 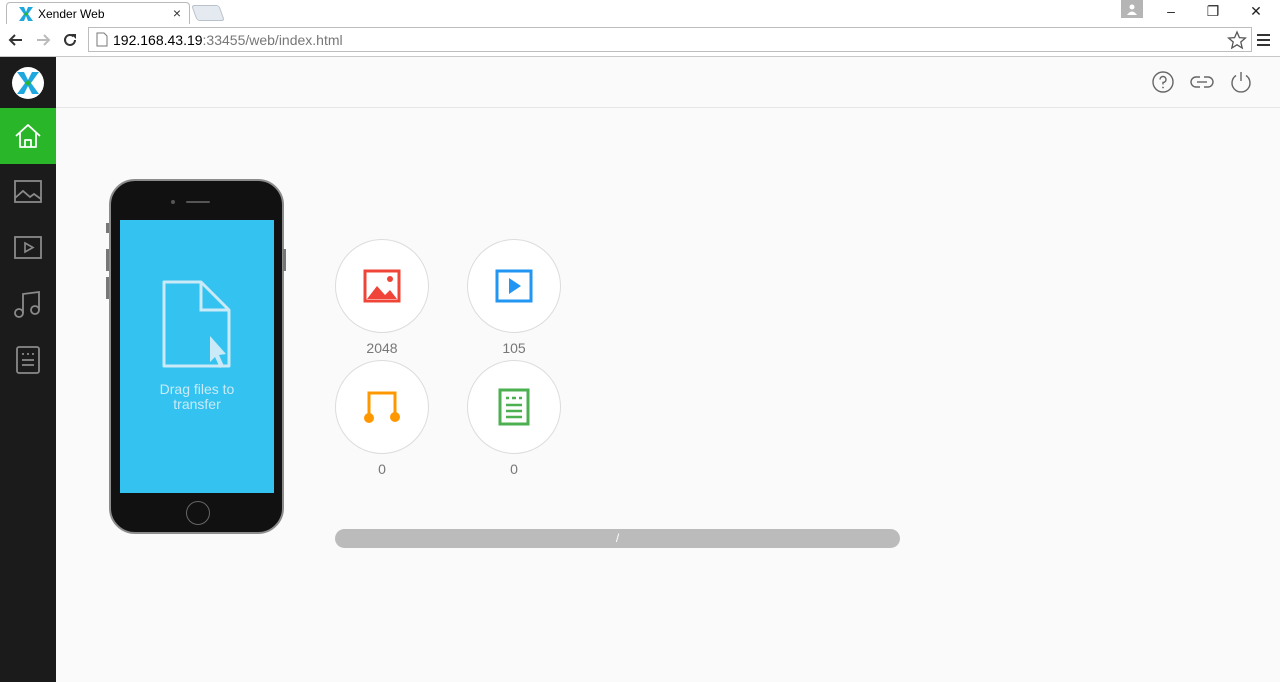 I want to click on document-category-icon, so click(x=514, y=407).